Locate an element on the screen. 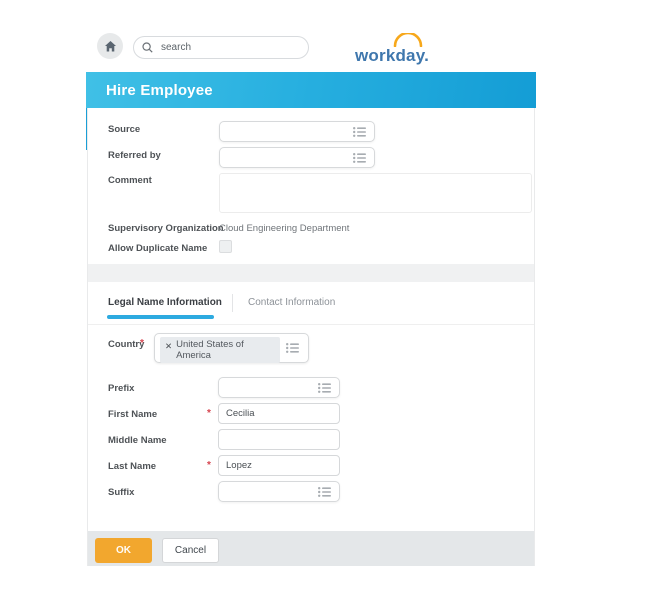 The height and width of the screenshot is (600, 658). home-button is located at coordinates (110, 46).